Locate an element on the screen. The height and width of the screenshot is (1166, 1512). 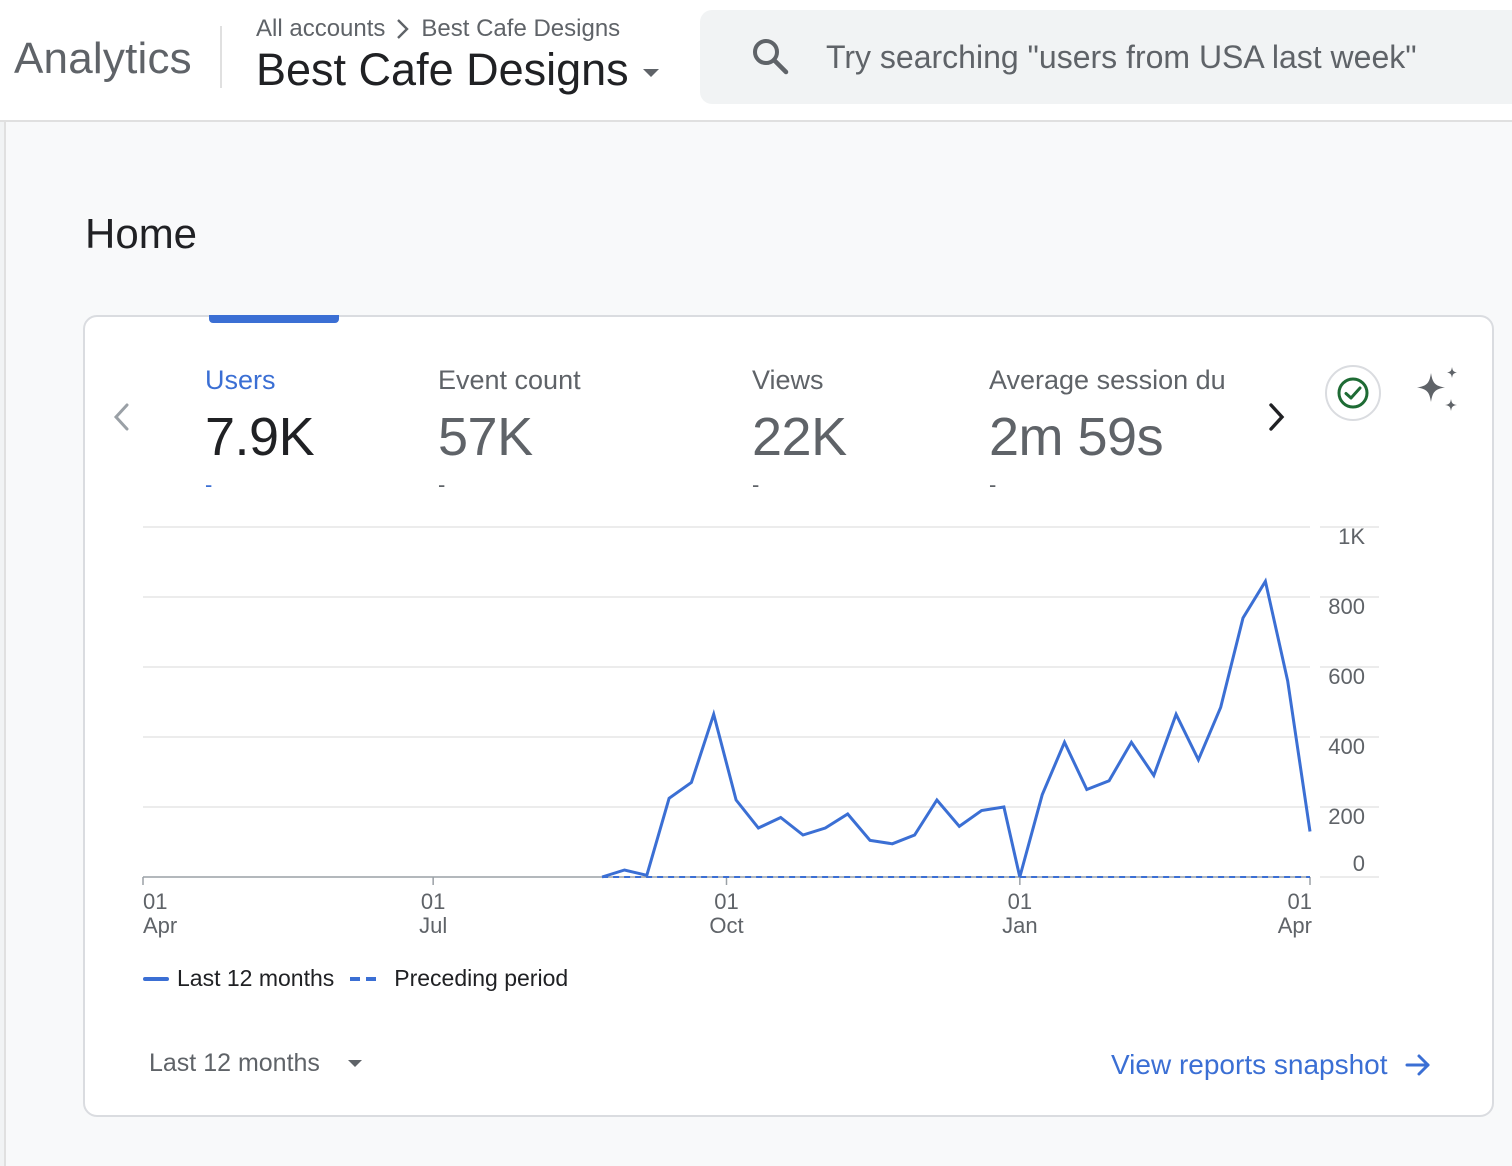
app-name: Analytics is located at coordinates (103, 59).